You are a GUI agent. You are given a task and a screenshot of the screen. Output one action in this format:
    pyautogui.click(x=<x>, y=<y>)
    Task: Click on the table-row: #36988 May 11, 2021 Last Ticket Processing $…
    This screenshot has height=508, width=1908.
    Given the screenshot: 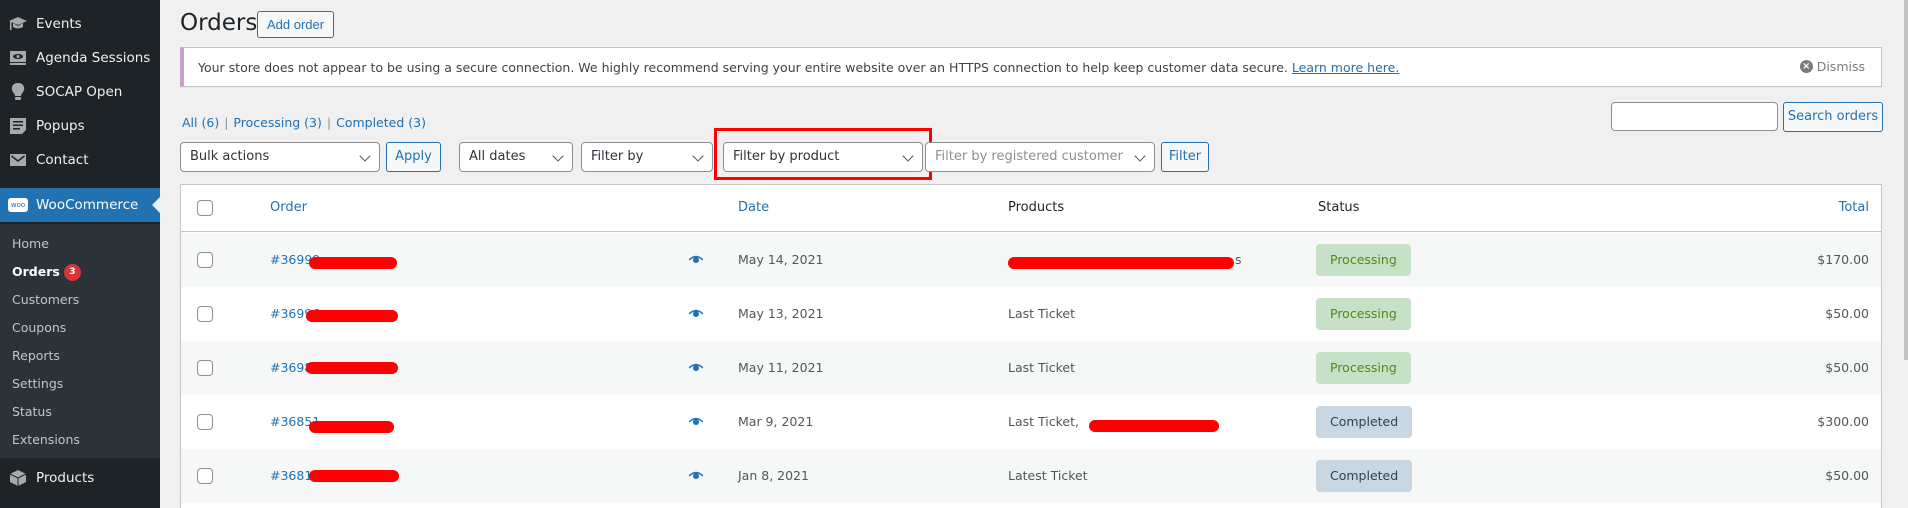 What is the action you would take?
    pyautogui.click(x=1031, y=368)
    